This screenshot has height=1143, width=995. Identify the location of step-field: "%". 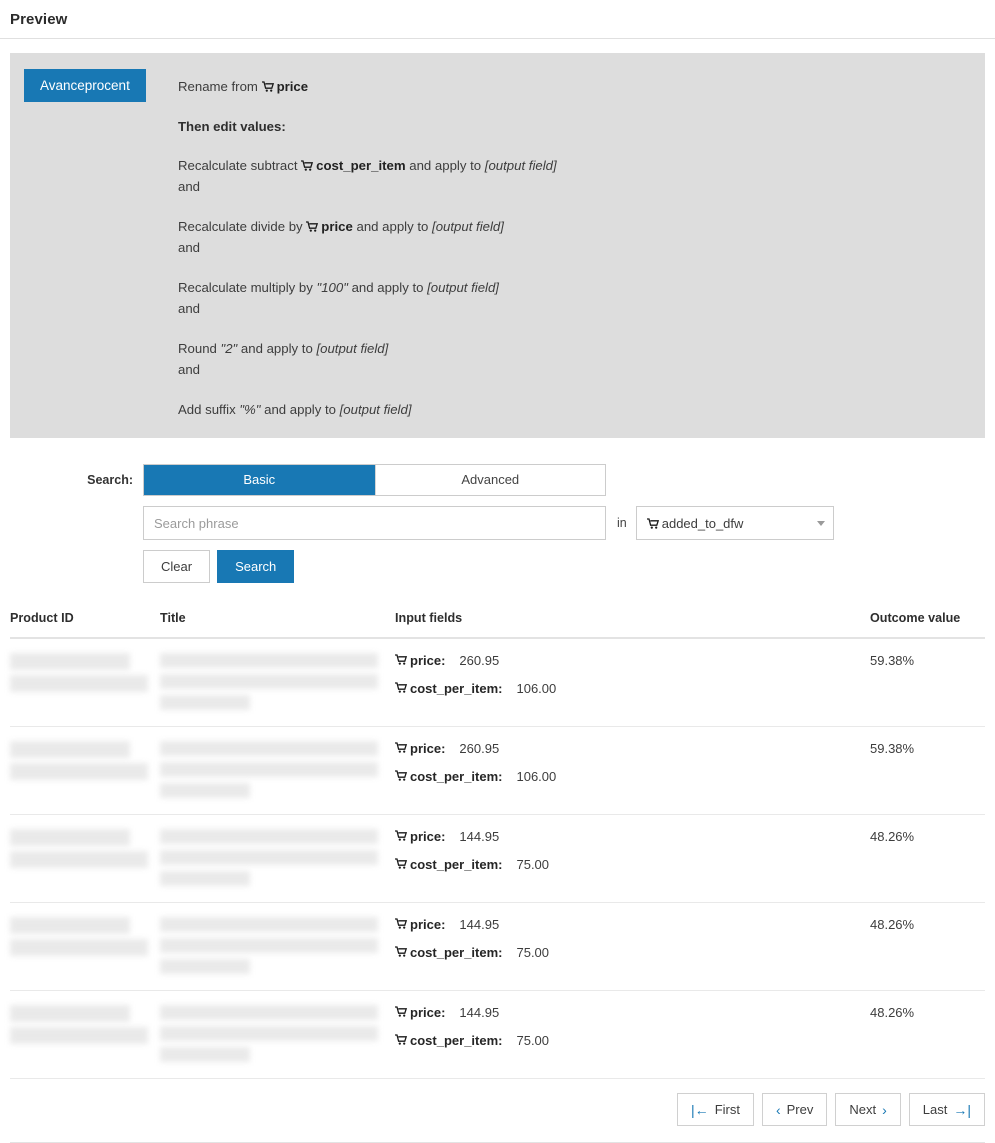
(250, 409).